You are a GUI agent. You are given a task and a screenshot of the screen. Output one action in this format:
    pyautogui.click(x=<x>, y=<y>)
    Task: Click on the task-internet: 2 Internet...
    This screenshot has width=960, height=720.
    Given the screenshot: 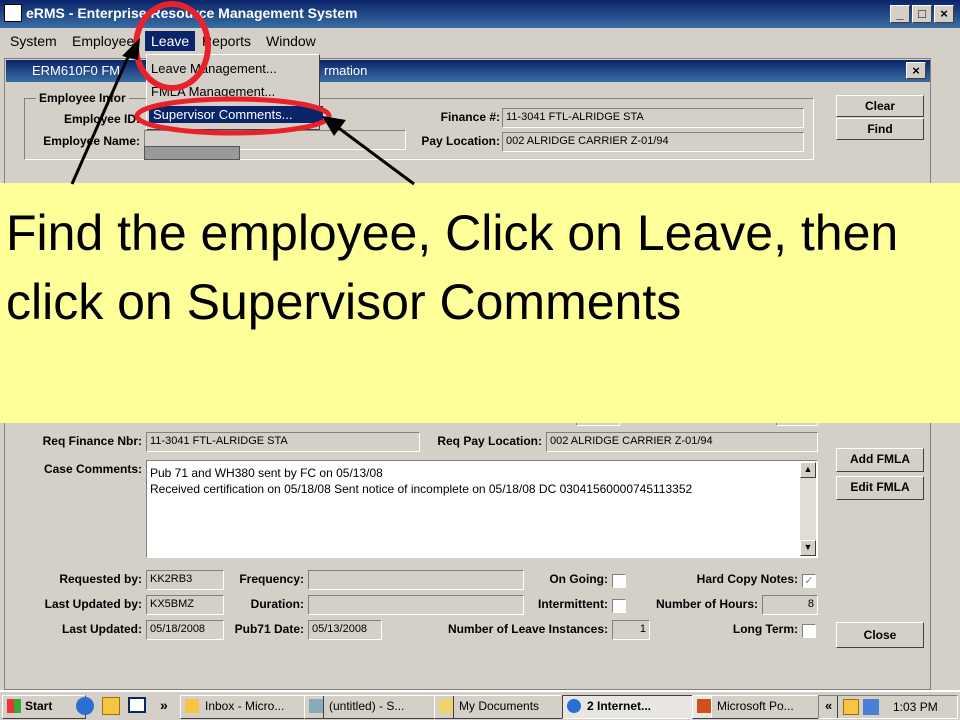 What is the action you would take?
    pyautogui.click(x=637, y=707)
    